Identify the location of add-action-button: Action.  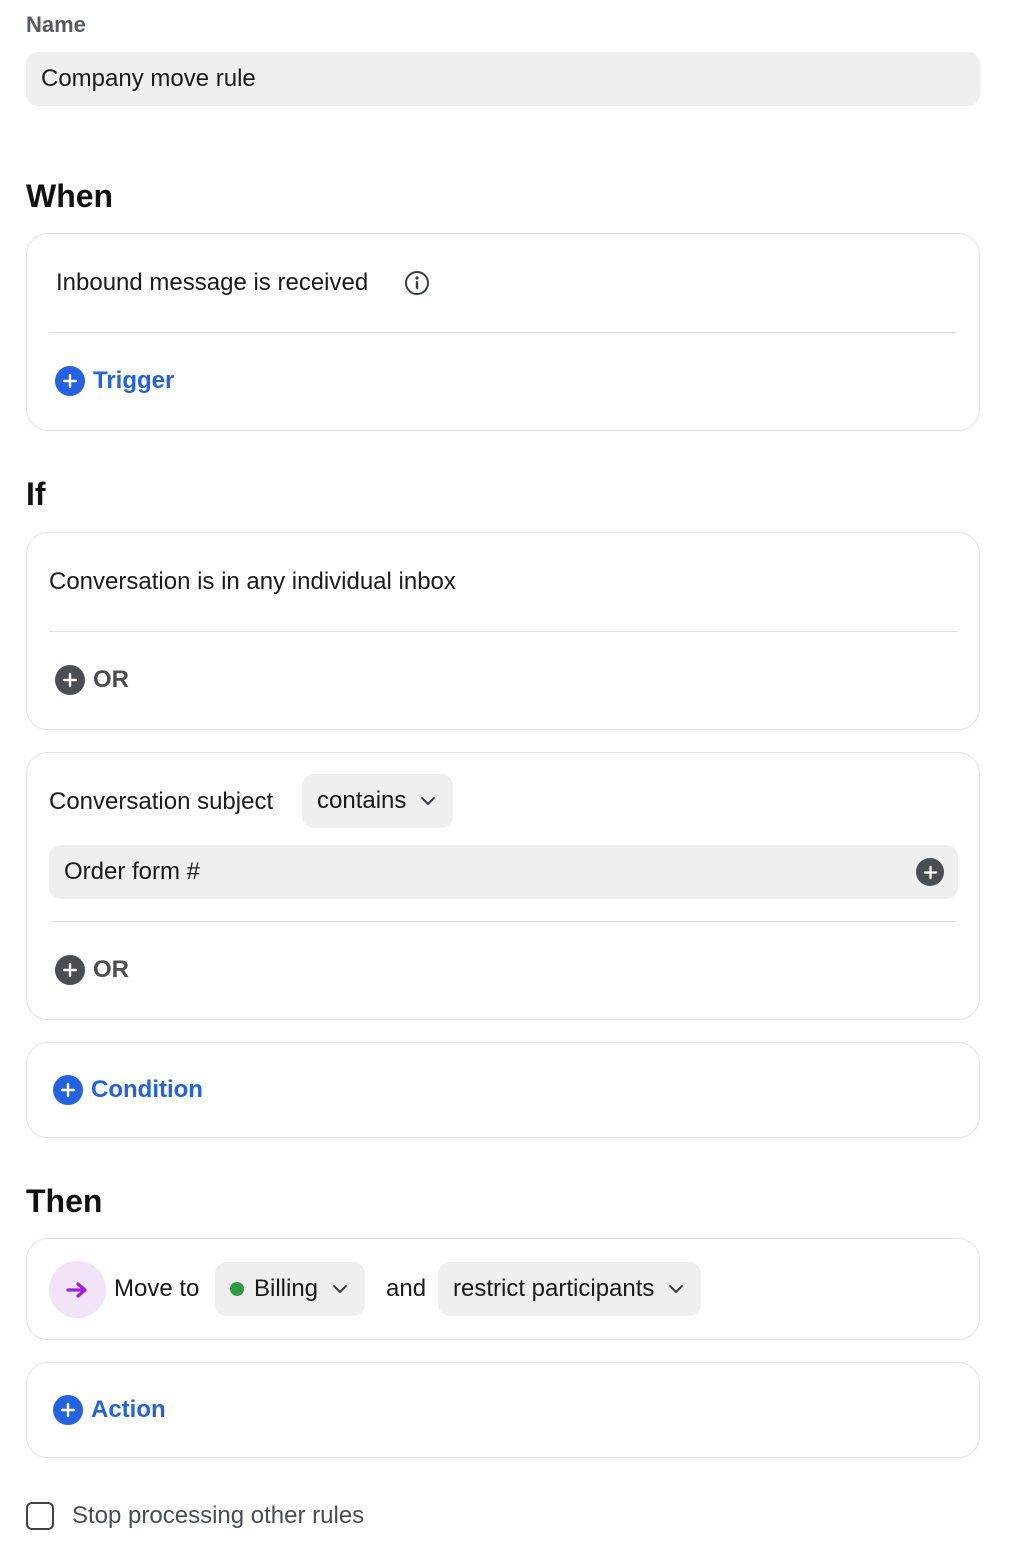
(109, 1410).